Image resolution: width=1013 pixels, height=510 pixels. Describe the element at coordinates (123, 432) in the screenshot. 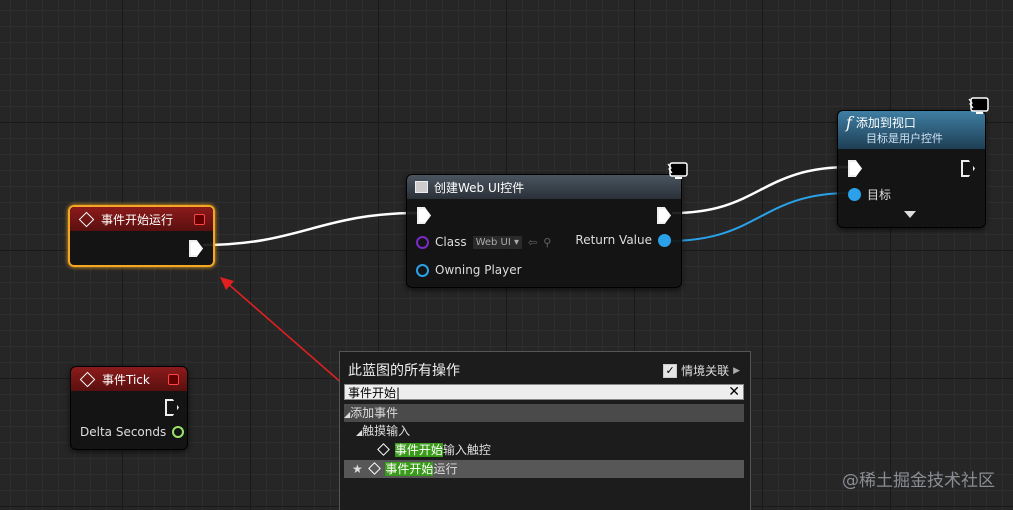

I see `pin-label: Delta Seconds` at that location.